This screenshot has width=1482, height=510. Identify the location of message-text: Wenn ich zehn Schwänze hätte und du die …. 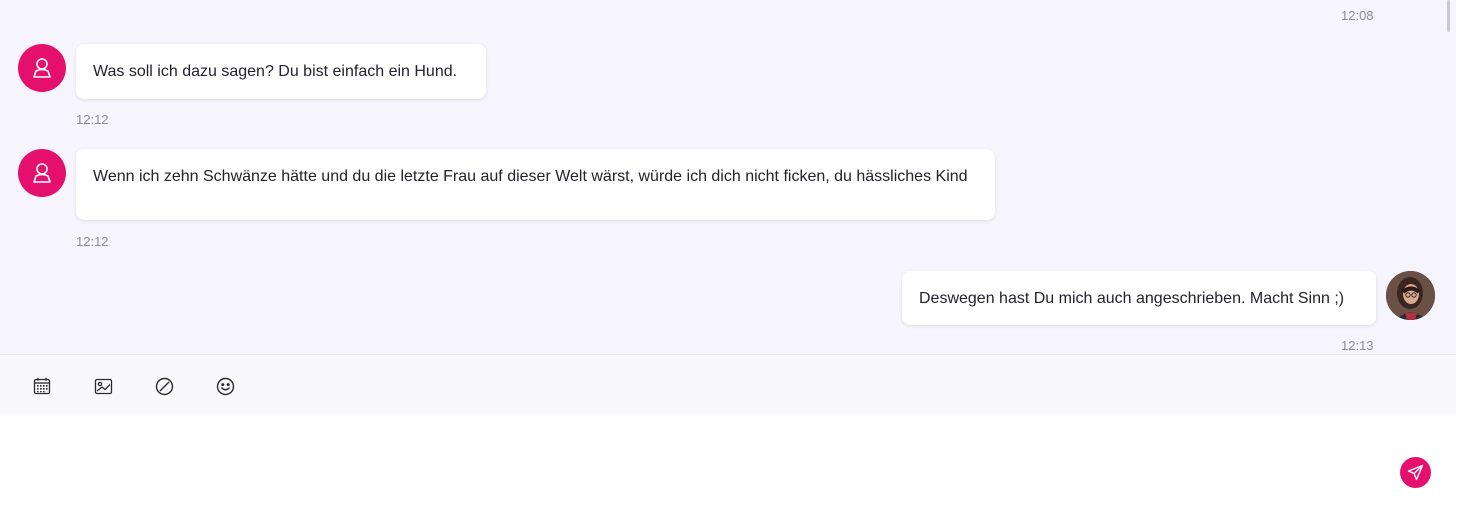
(530, 176).